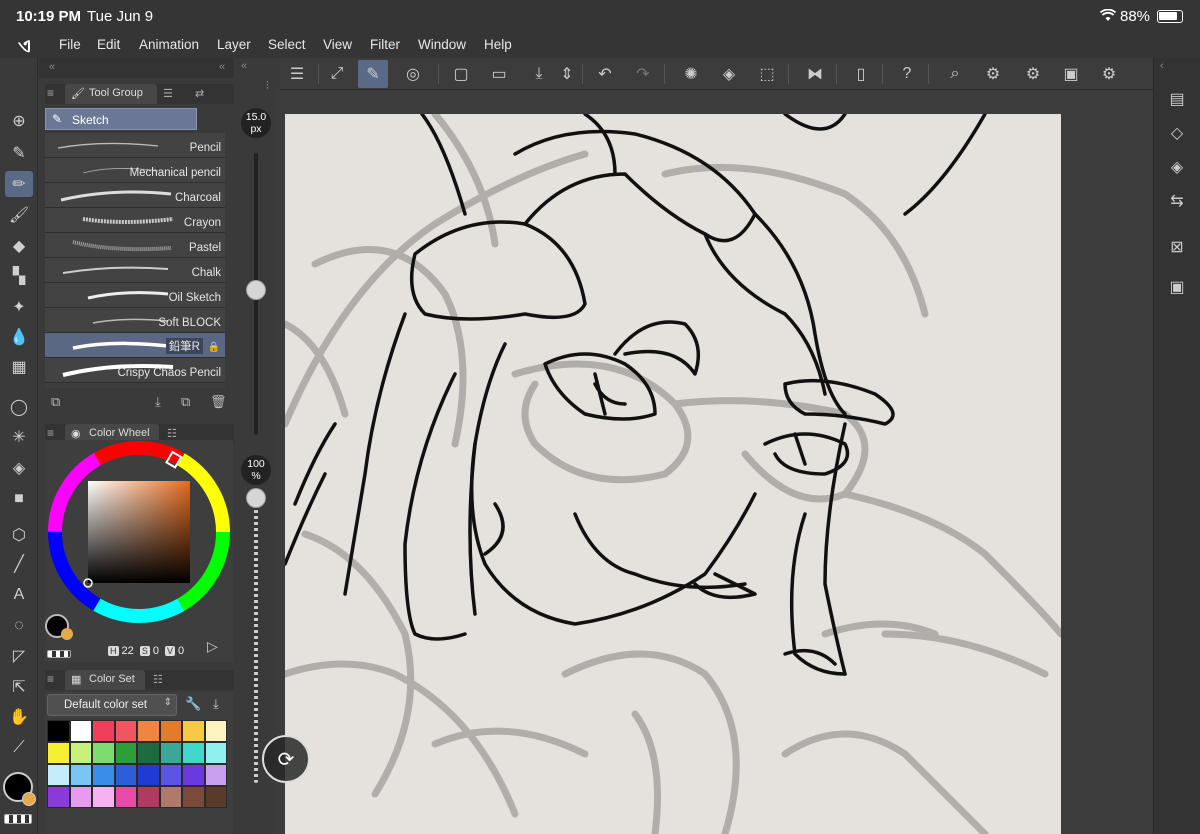 This screenshot has width=1200, height=834. Describe the element at coordinates (955, 74) in the screenshot. I see `search-icon: ⌕` at that location.